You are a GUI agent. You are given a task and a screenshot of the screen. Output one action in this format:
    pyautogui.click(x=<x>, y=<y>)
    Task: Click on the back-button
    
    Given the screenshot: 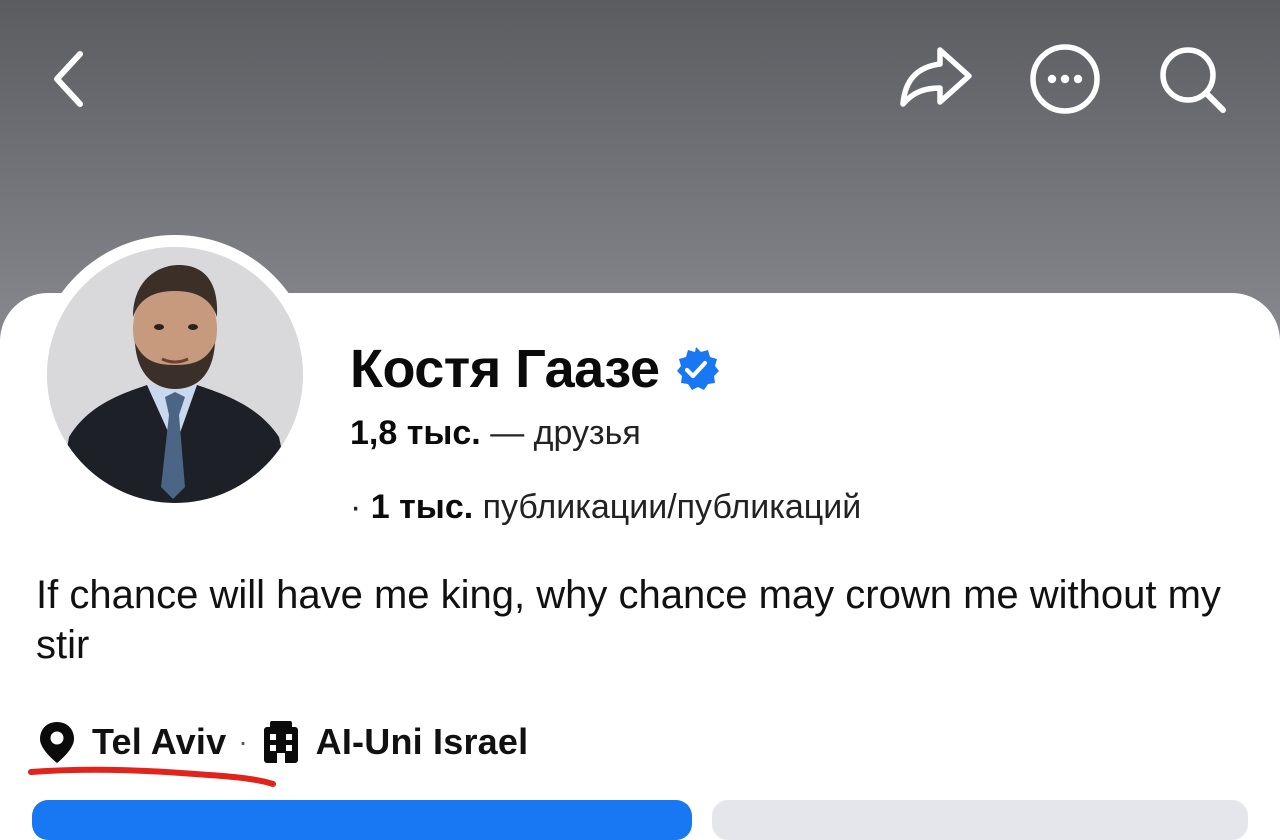 What is the action you would take?
    pyautogui.click(x=70, y=77)
    